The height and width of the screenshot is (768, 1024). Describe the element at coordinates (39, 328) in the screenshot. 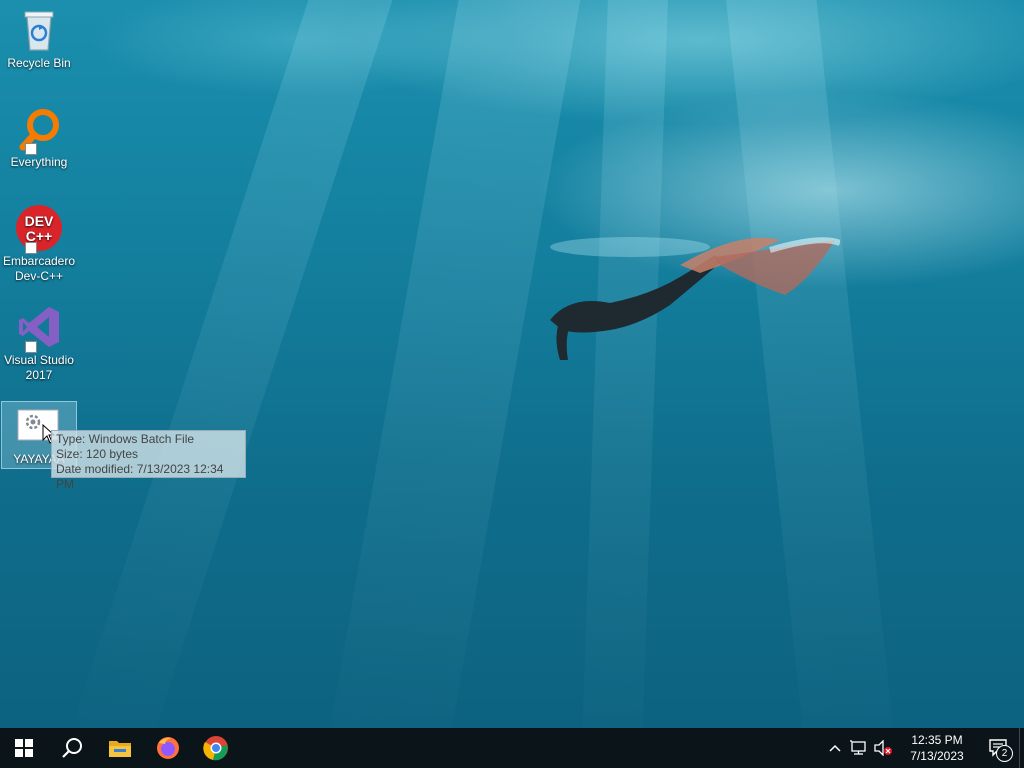

I see `visual-studio-icon` at that location.